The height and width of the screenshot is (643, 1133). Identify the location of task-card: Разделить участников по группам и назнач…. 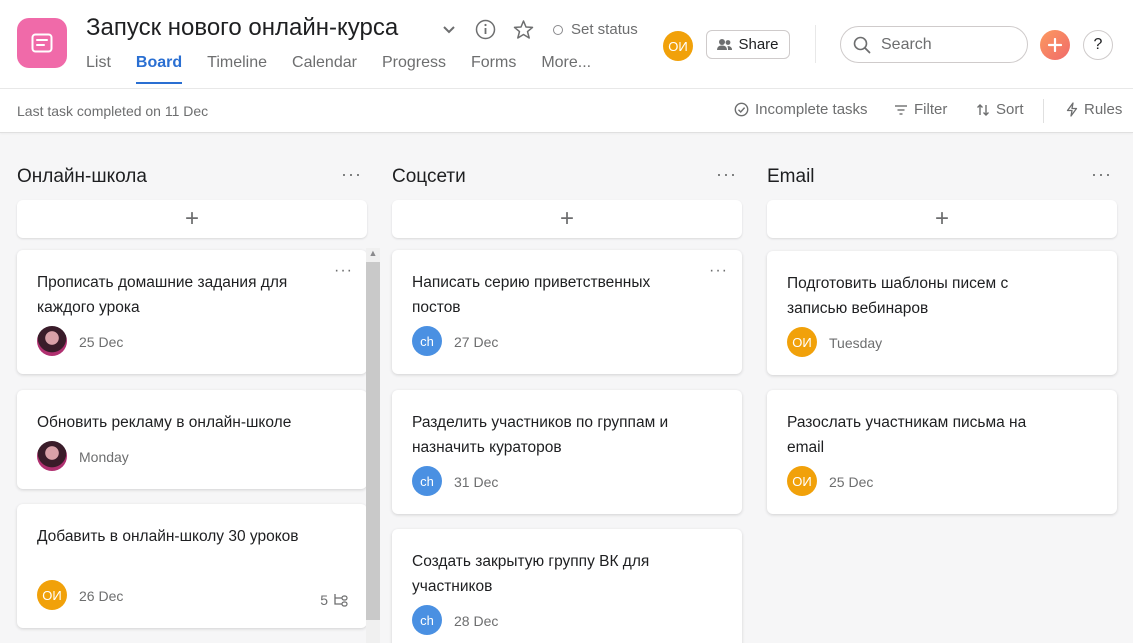
(567, 452).